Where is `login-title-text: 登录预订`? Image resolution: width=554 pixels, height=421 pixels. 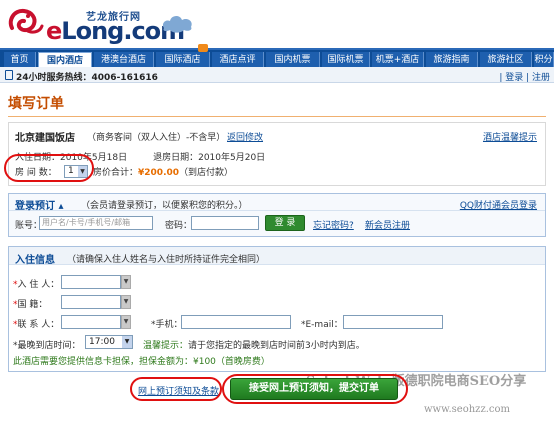 login-title-text: 登录预订 is located at coordinates (35, 206).